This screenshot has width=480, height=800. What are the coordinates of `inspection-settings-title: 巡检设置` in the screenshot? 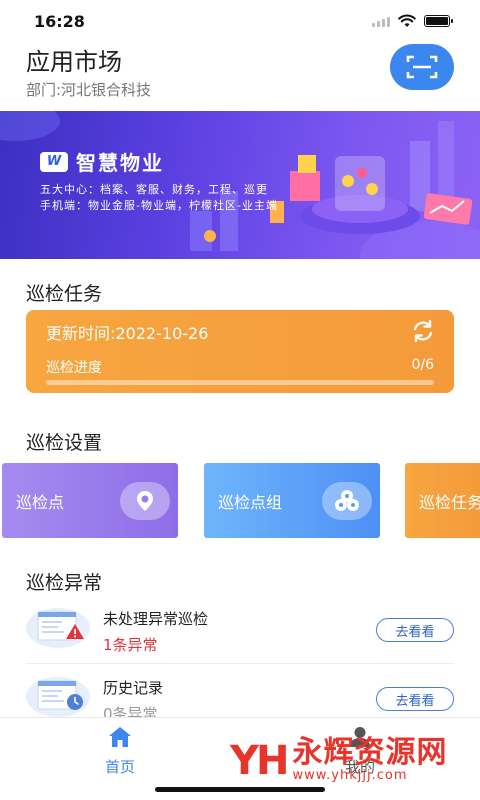 It's located at (64, 443).